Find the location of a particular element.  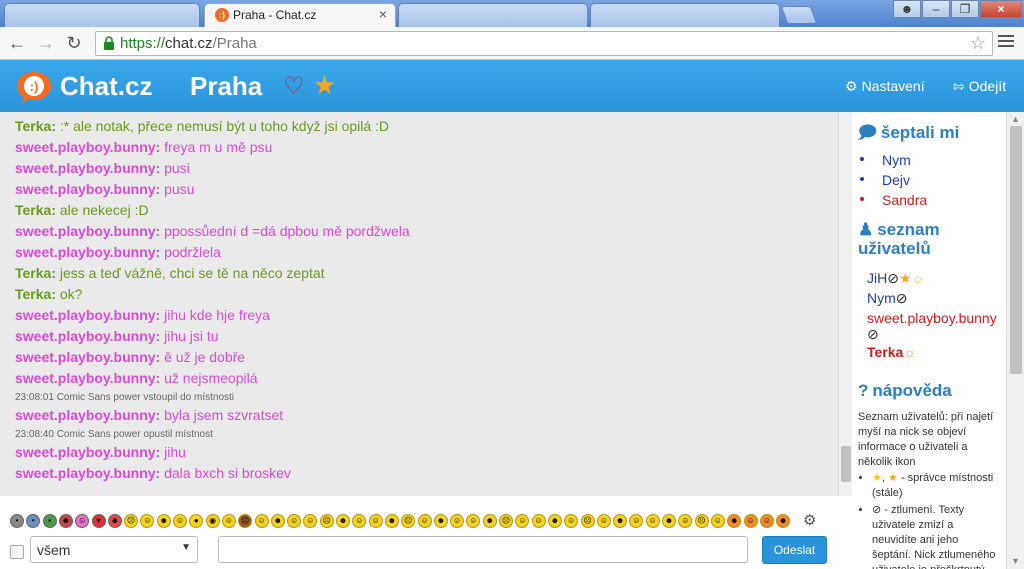

browser-tab-active: :) Praha - Chat.cz × is located at coordinates (300, 15).